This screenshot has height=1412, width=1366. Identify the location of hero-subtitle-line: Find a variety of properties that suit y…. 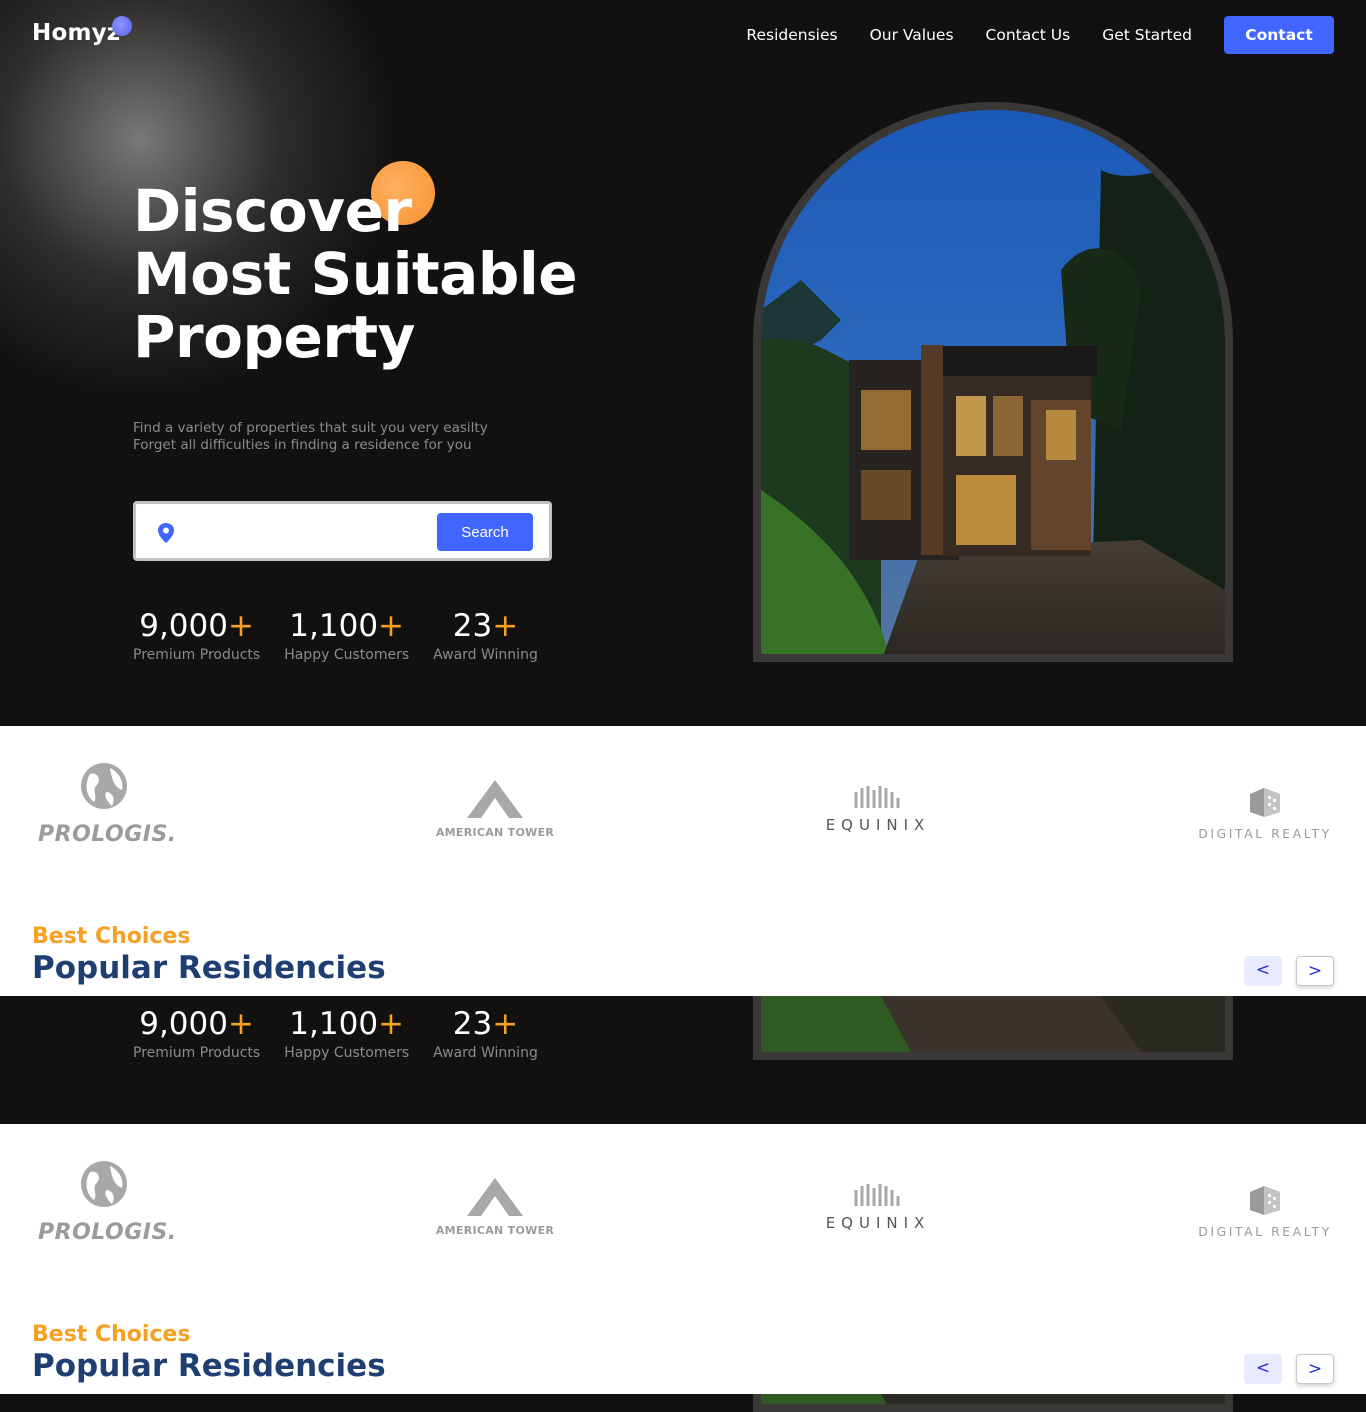
(310, 428).